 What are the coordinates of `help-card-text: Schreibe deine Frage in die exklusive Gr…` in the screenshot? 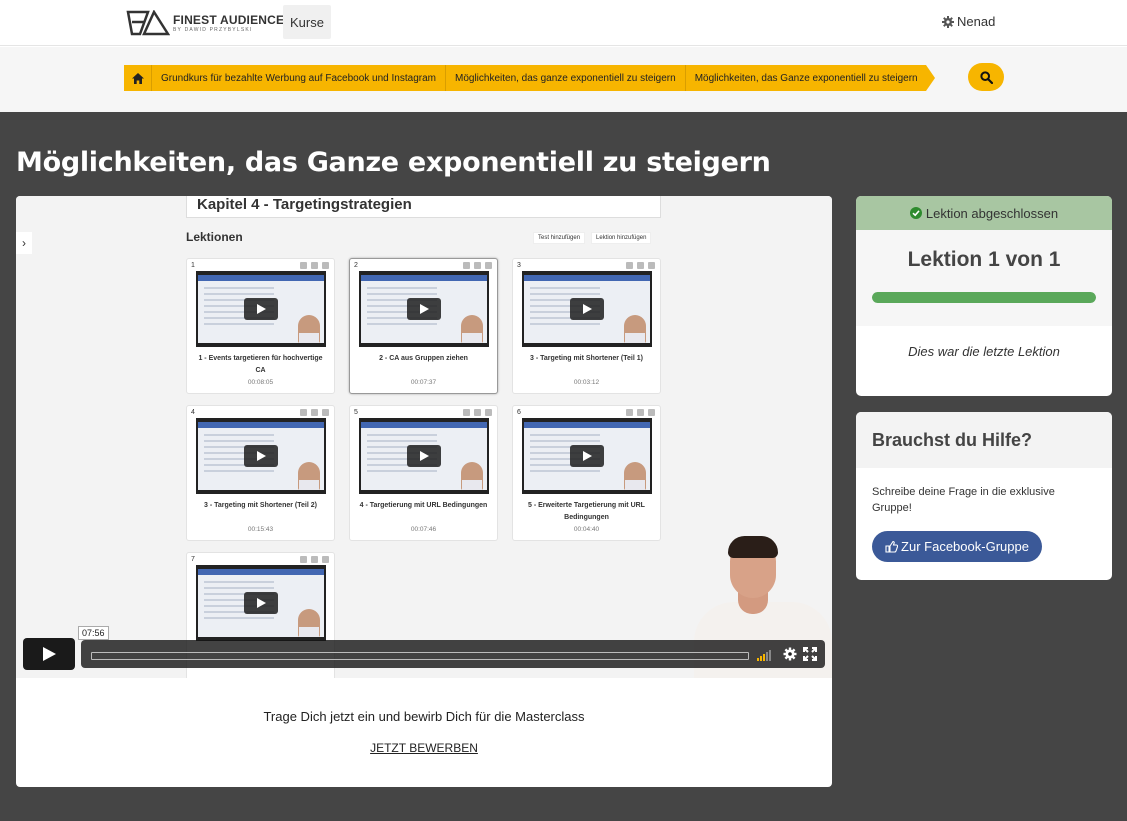 It's located at (963, 500).